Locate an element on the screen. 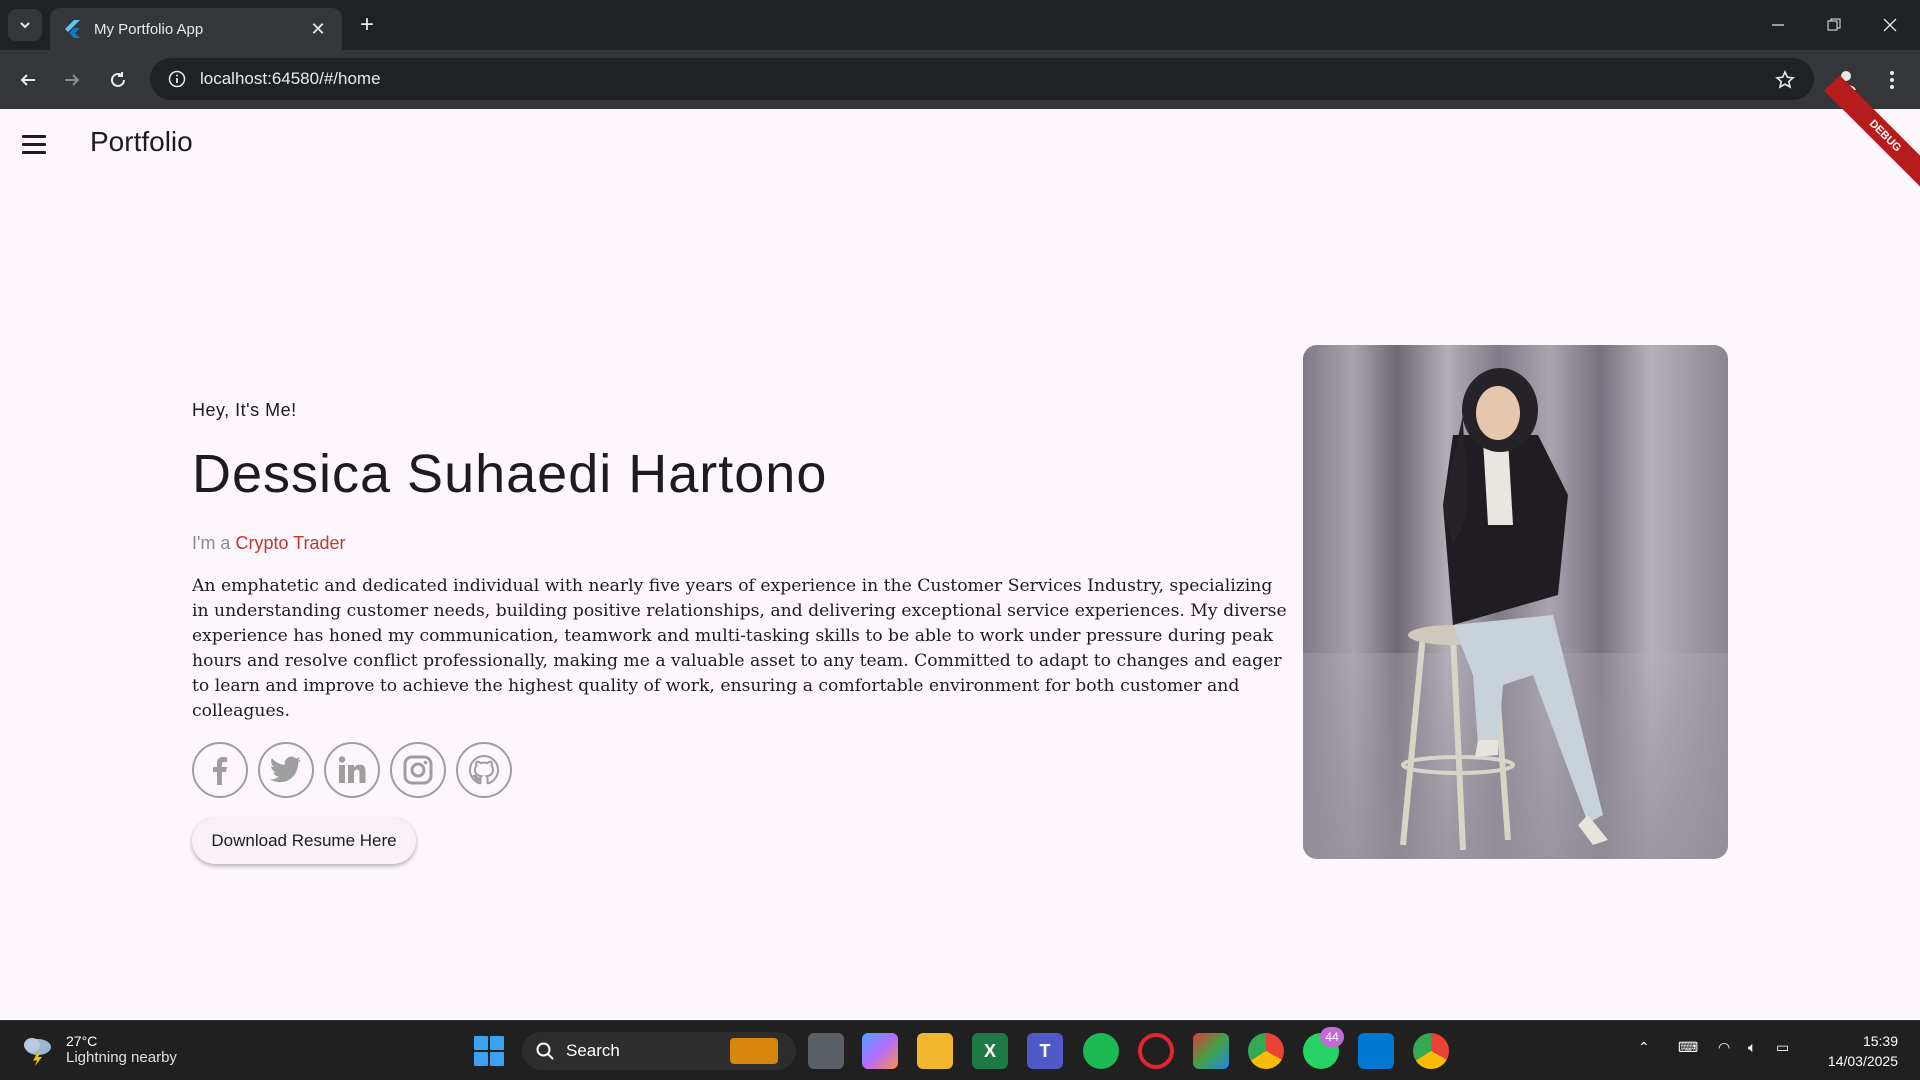  back-button is located at coordinates (28, 80).